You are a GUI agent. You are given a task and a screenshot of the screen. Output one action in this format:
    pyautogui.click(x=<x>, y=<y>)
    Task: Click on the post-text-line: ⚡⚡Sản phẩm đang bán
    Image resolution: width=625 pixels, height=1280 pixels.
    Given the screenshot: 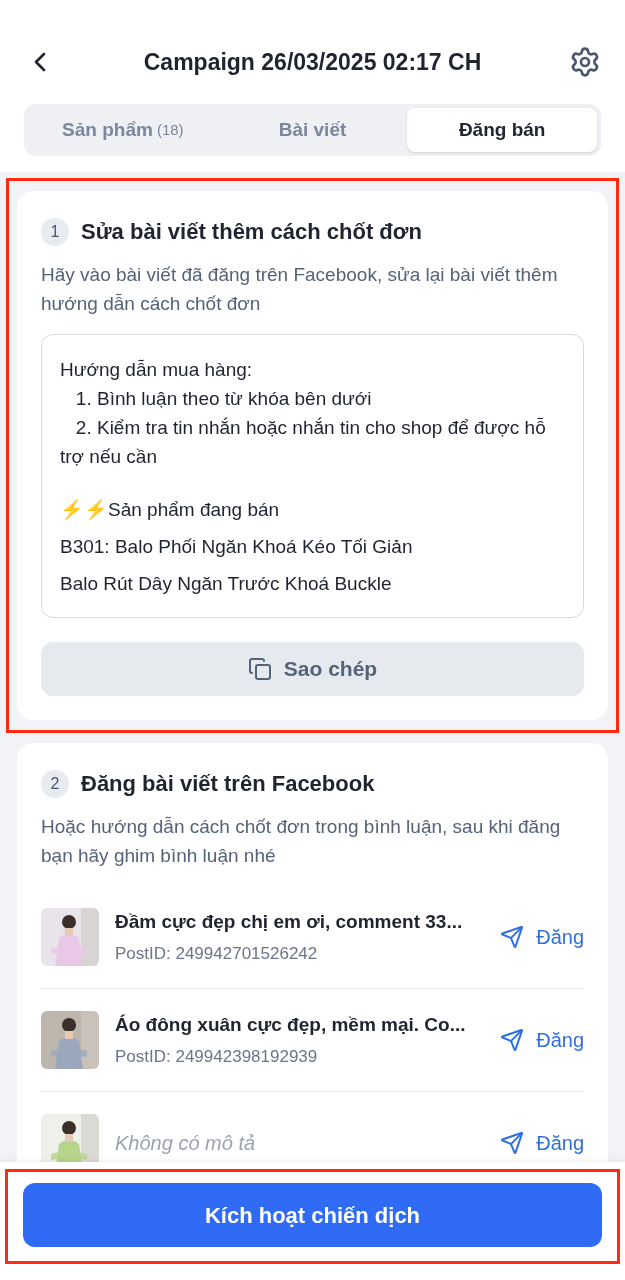 What is the action you would take?
    pyautogui.click(x=170, y=510)
    